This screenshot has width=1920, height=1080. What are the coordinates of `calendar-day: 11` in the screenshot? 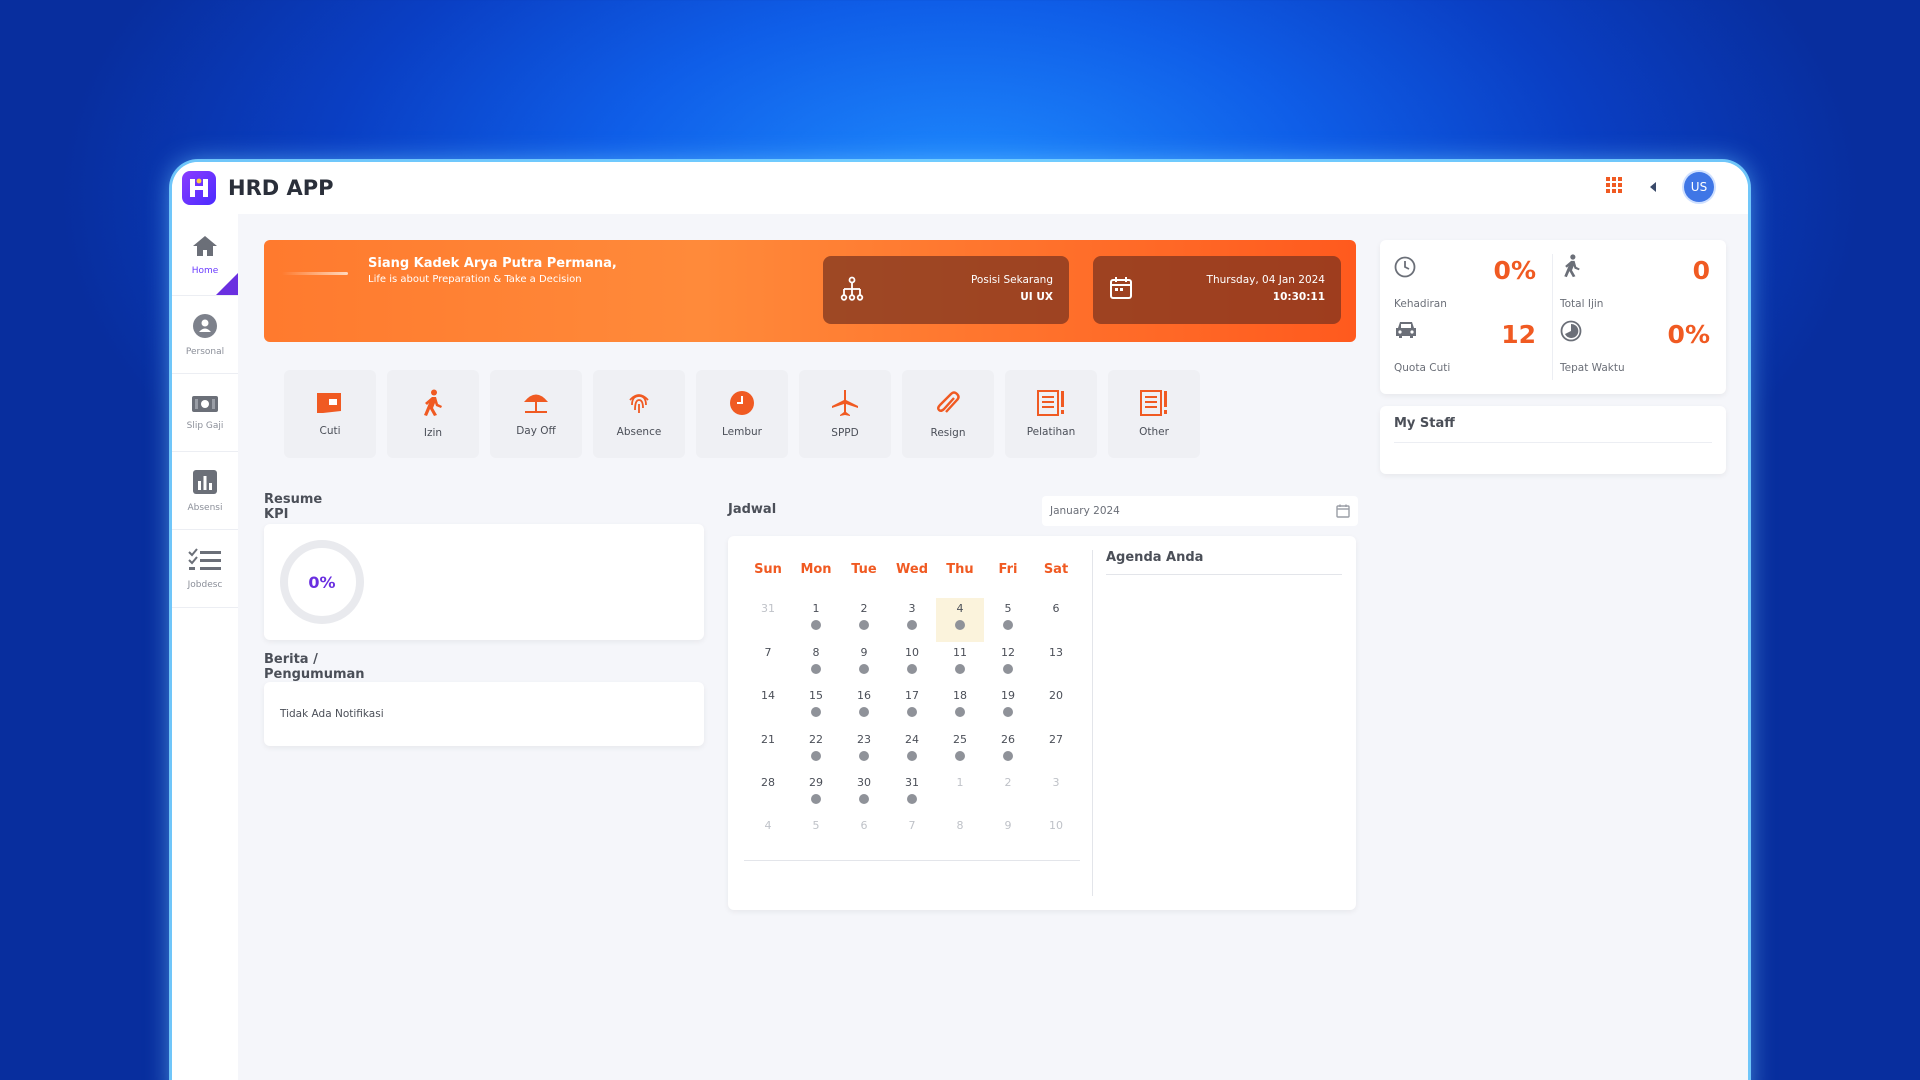 It's located at (960, 652).